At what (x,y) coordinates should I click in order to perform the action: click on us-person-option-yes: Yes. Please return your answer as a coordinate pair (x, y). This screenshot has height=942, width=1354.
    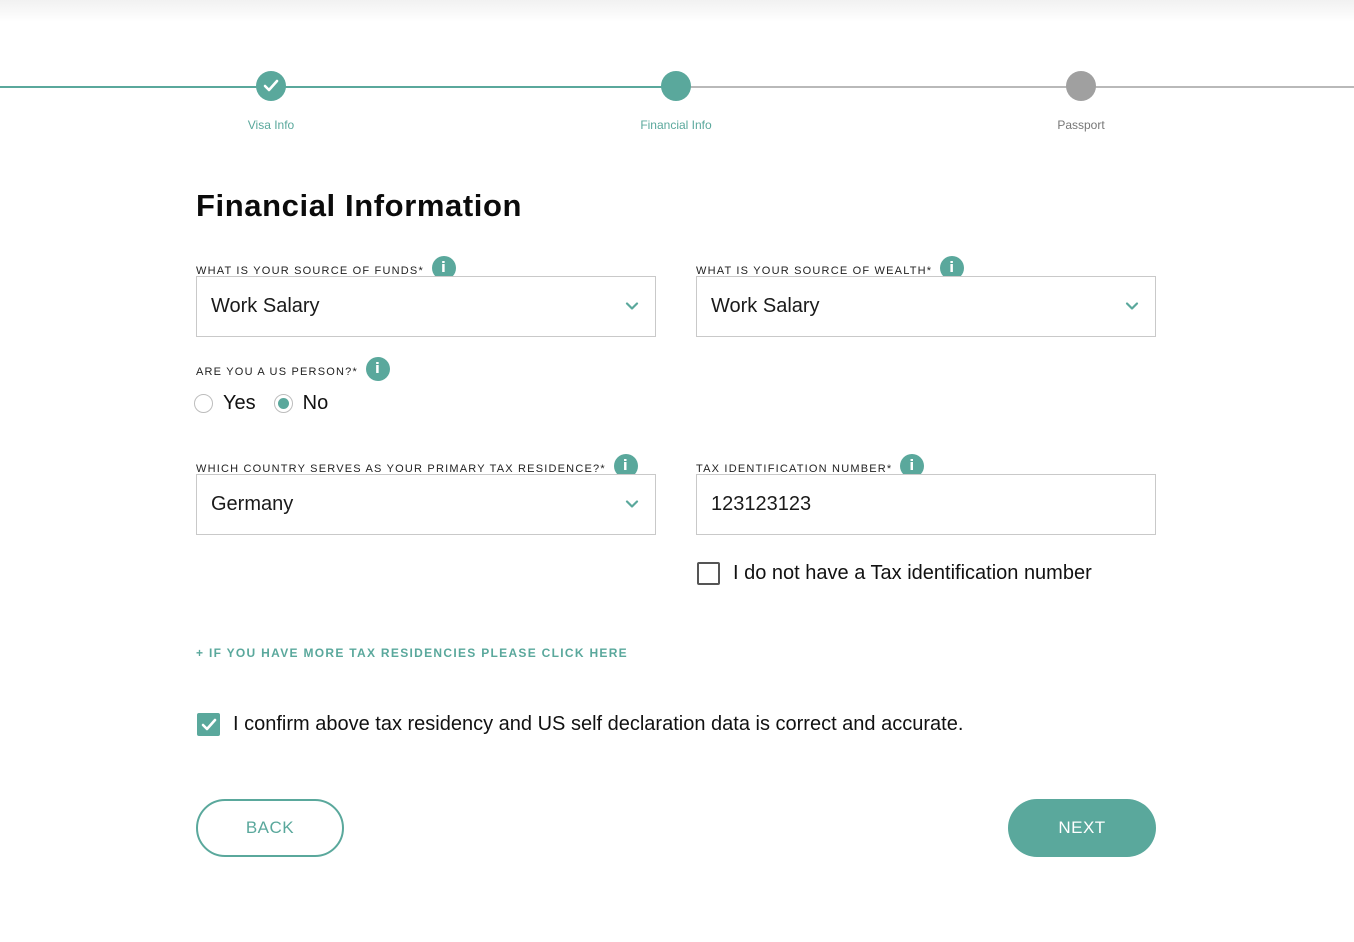
    Looking at the image, I should click on (225, 403).